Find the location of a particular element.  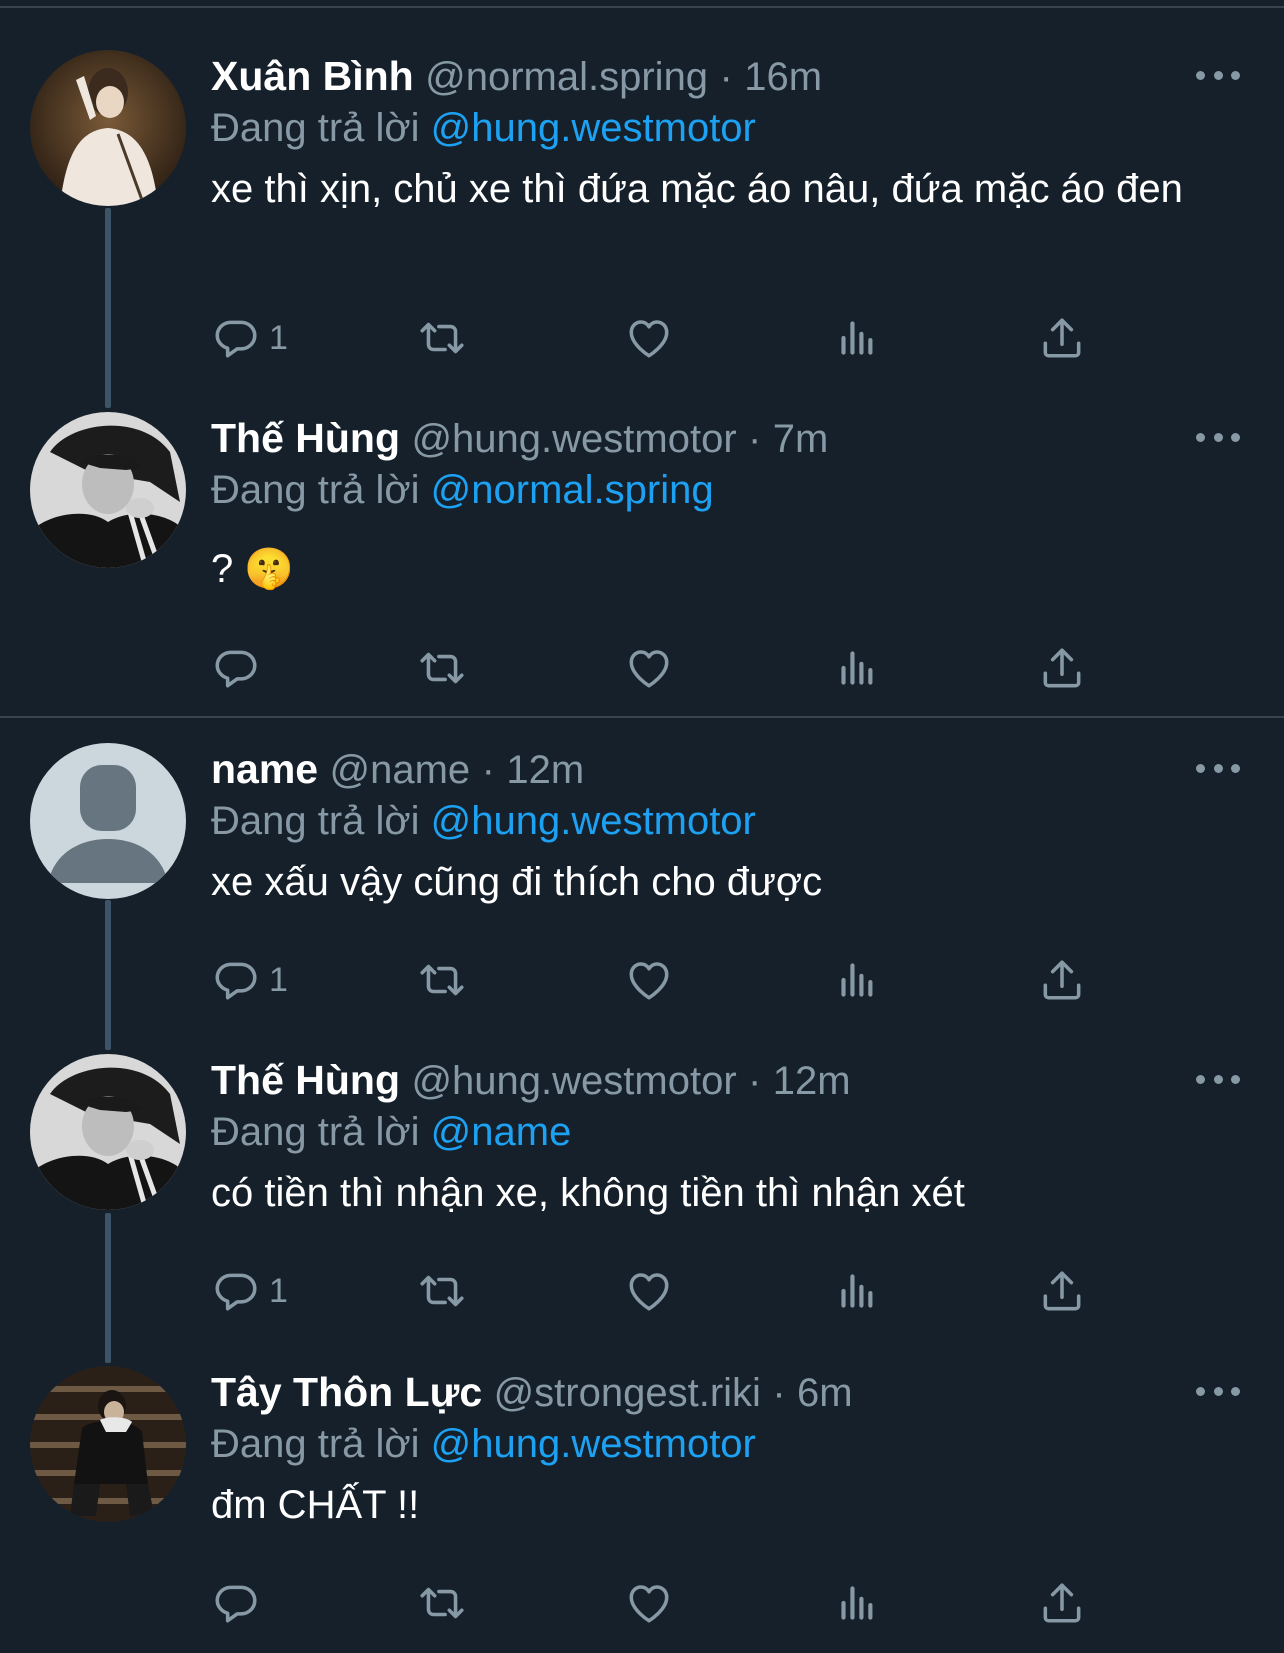

timestamp: 16m is located at coordinates (783, 77).